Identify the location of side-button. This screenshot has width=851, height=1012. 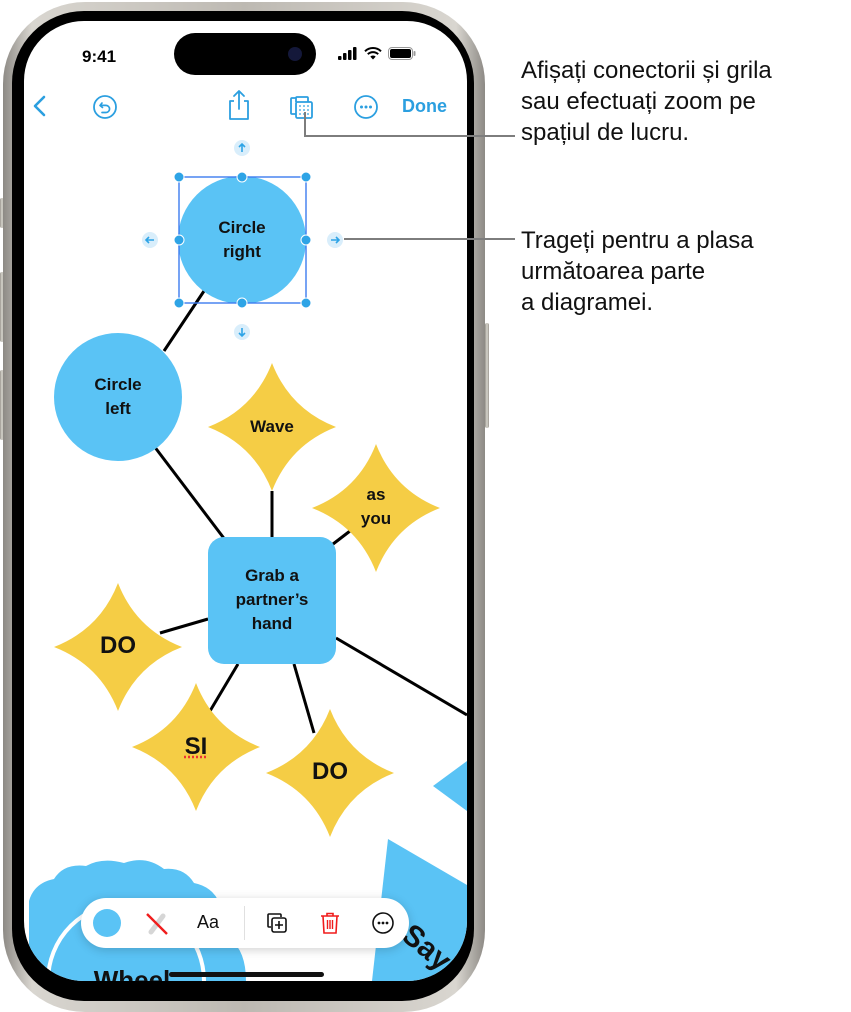
(487, 375).